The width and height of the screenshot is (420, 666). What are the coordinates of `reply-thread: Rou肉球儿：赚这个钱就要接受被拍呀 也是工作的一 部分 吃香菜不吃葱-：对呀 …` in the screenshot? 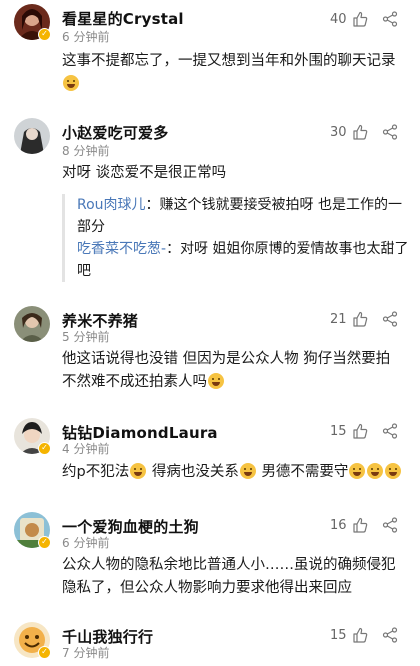 It's located at (235, 238).